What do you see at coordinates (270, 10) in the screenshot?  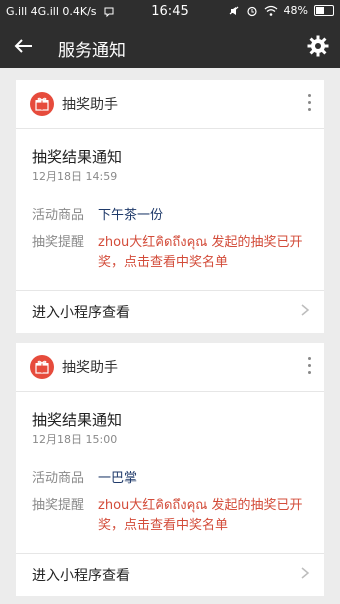 I see `wifi-icon` at bounding box center [270, 10].